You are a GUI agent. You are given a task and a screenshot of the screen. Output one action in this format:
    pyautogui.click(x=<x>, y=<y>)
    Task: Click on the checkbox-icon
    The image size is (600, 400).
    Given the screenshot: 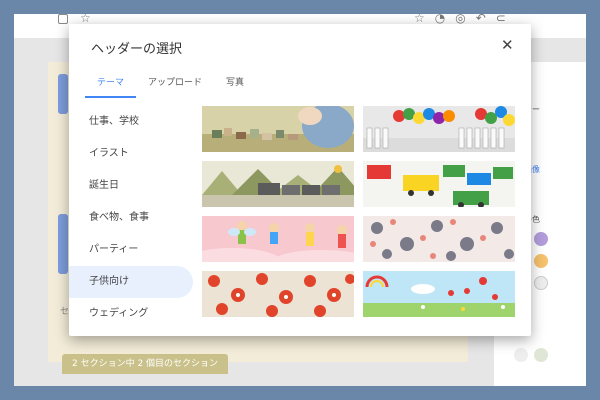 What is the action you would take?
    pyautogui.click(x=63, y=19)
    